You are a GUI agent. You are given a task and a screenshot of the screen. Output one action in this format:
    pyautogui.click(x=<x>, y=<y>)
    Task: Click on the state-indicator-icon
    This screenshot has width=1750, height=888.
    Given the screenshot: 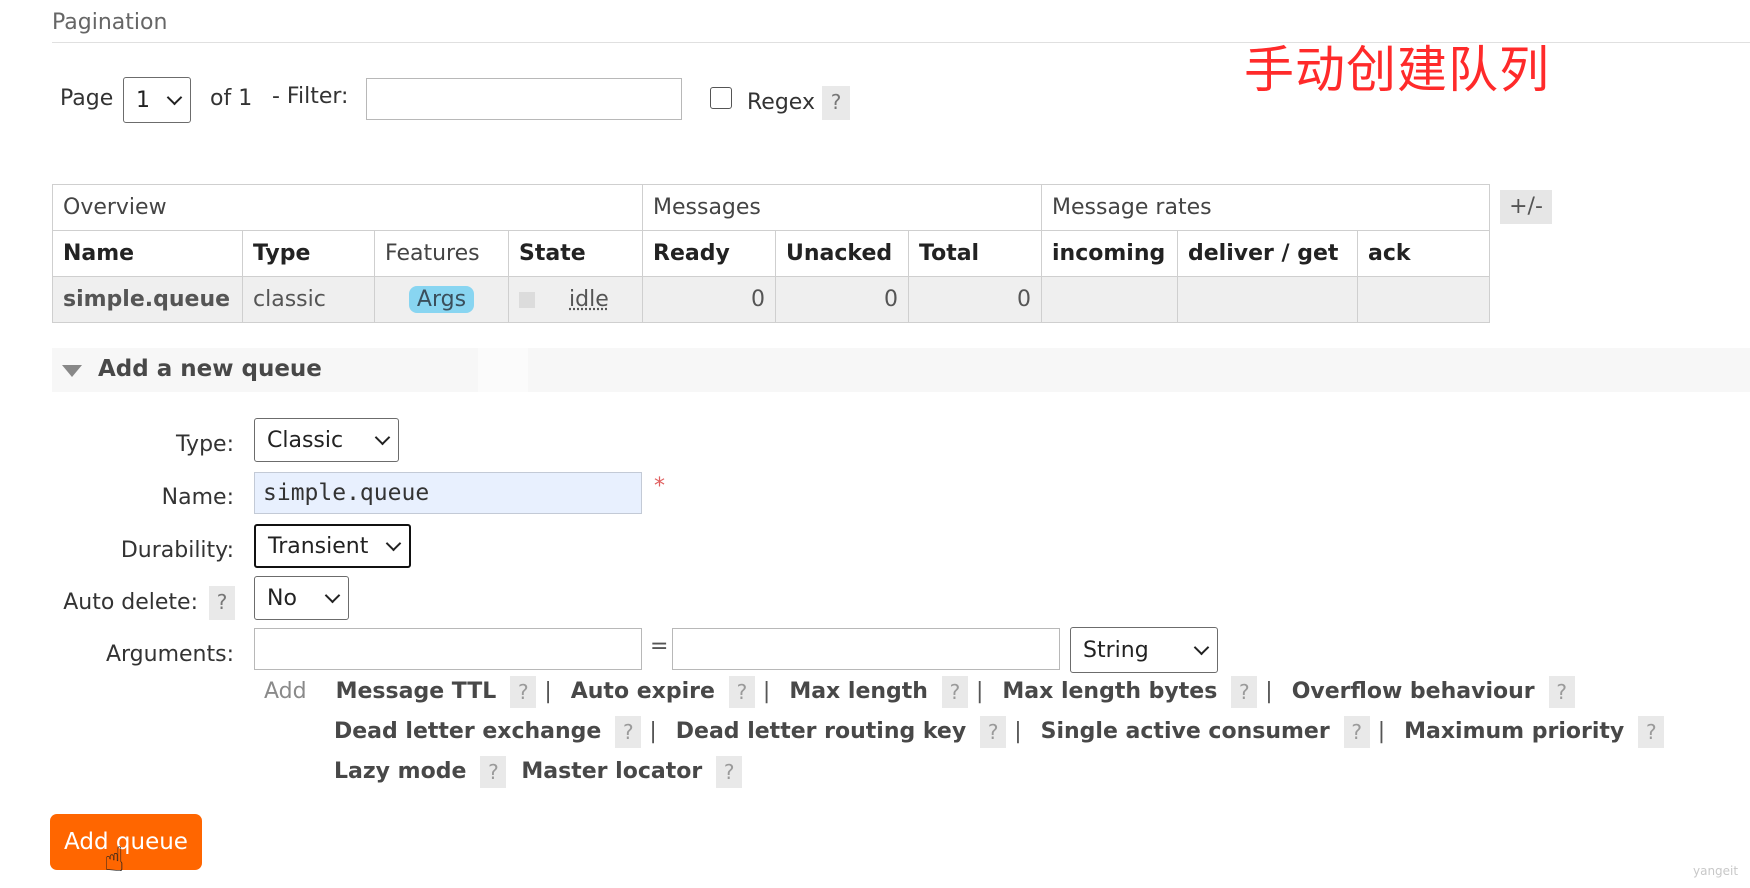 What is the action you would take?
    pyautogui.click(x=527, y=300)
    